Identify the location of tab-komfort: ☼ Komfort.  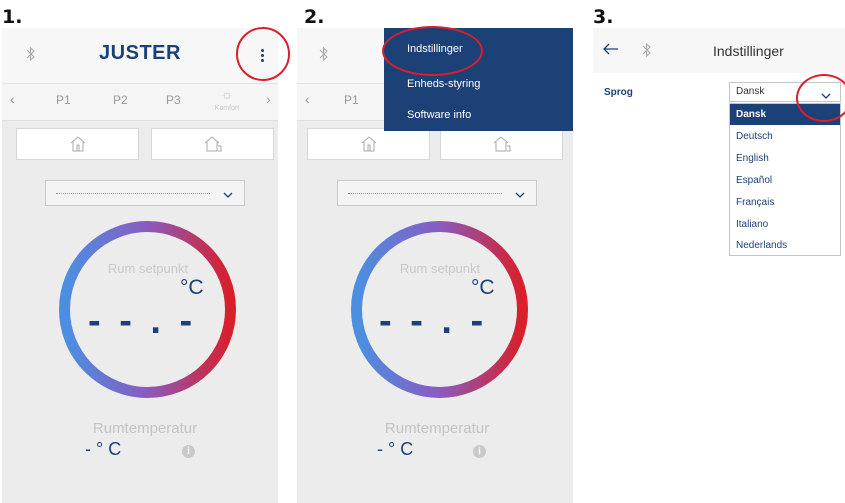
(227, 101).